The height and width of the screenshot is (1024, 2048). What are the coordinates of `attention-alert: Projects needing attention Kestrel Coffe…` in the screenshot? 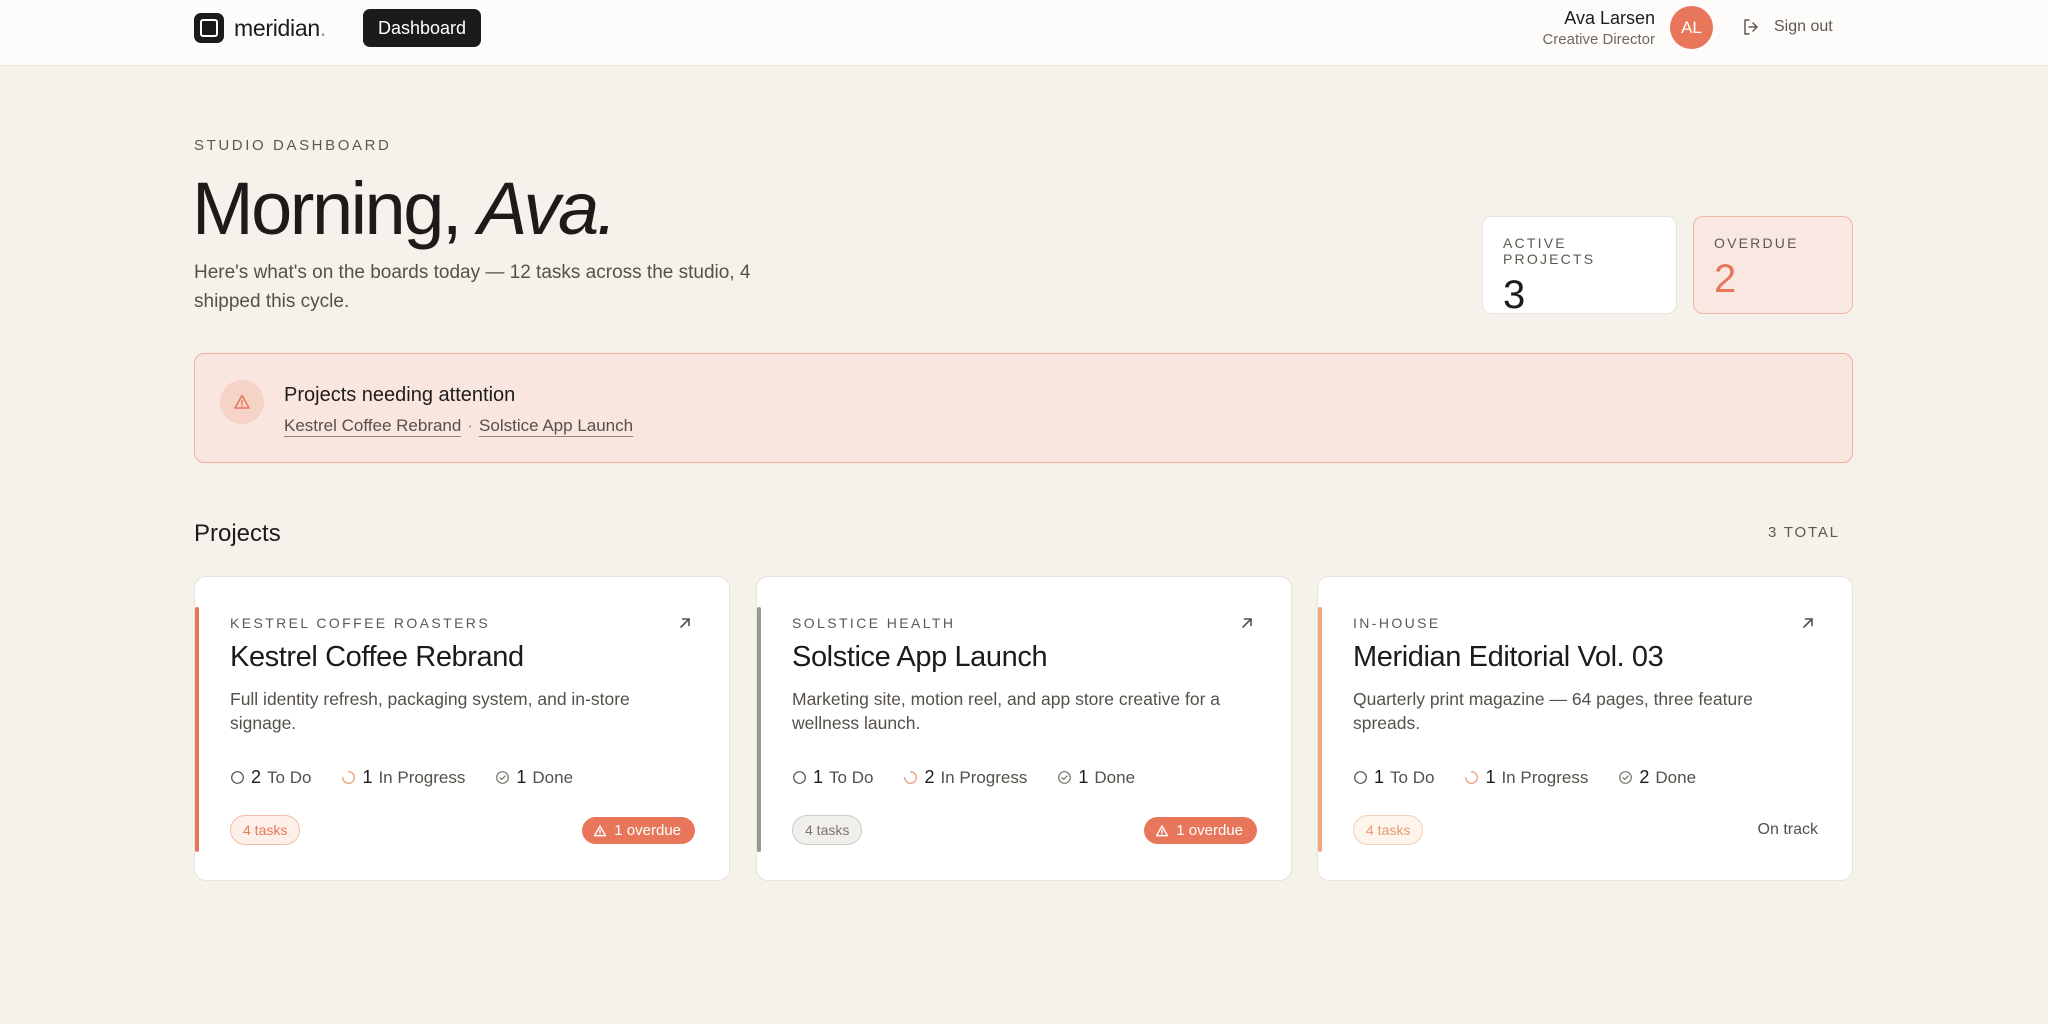 It's located at (1023, 408).